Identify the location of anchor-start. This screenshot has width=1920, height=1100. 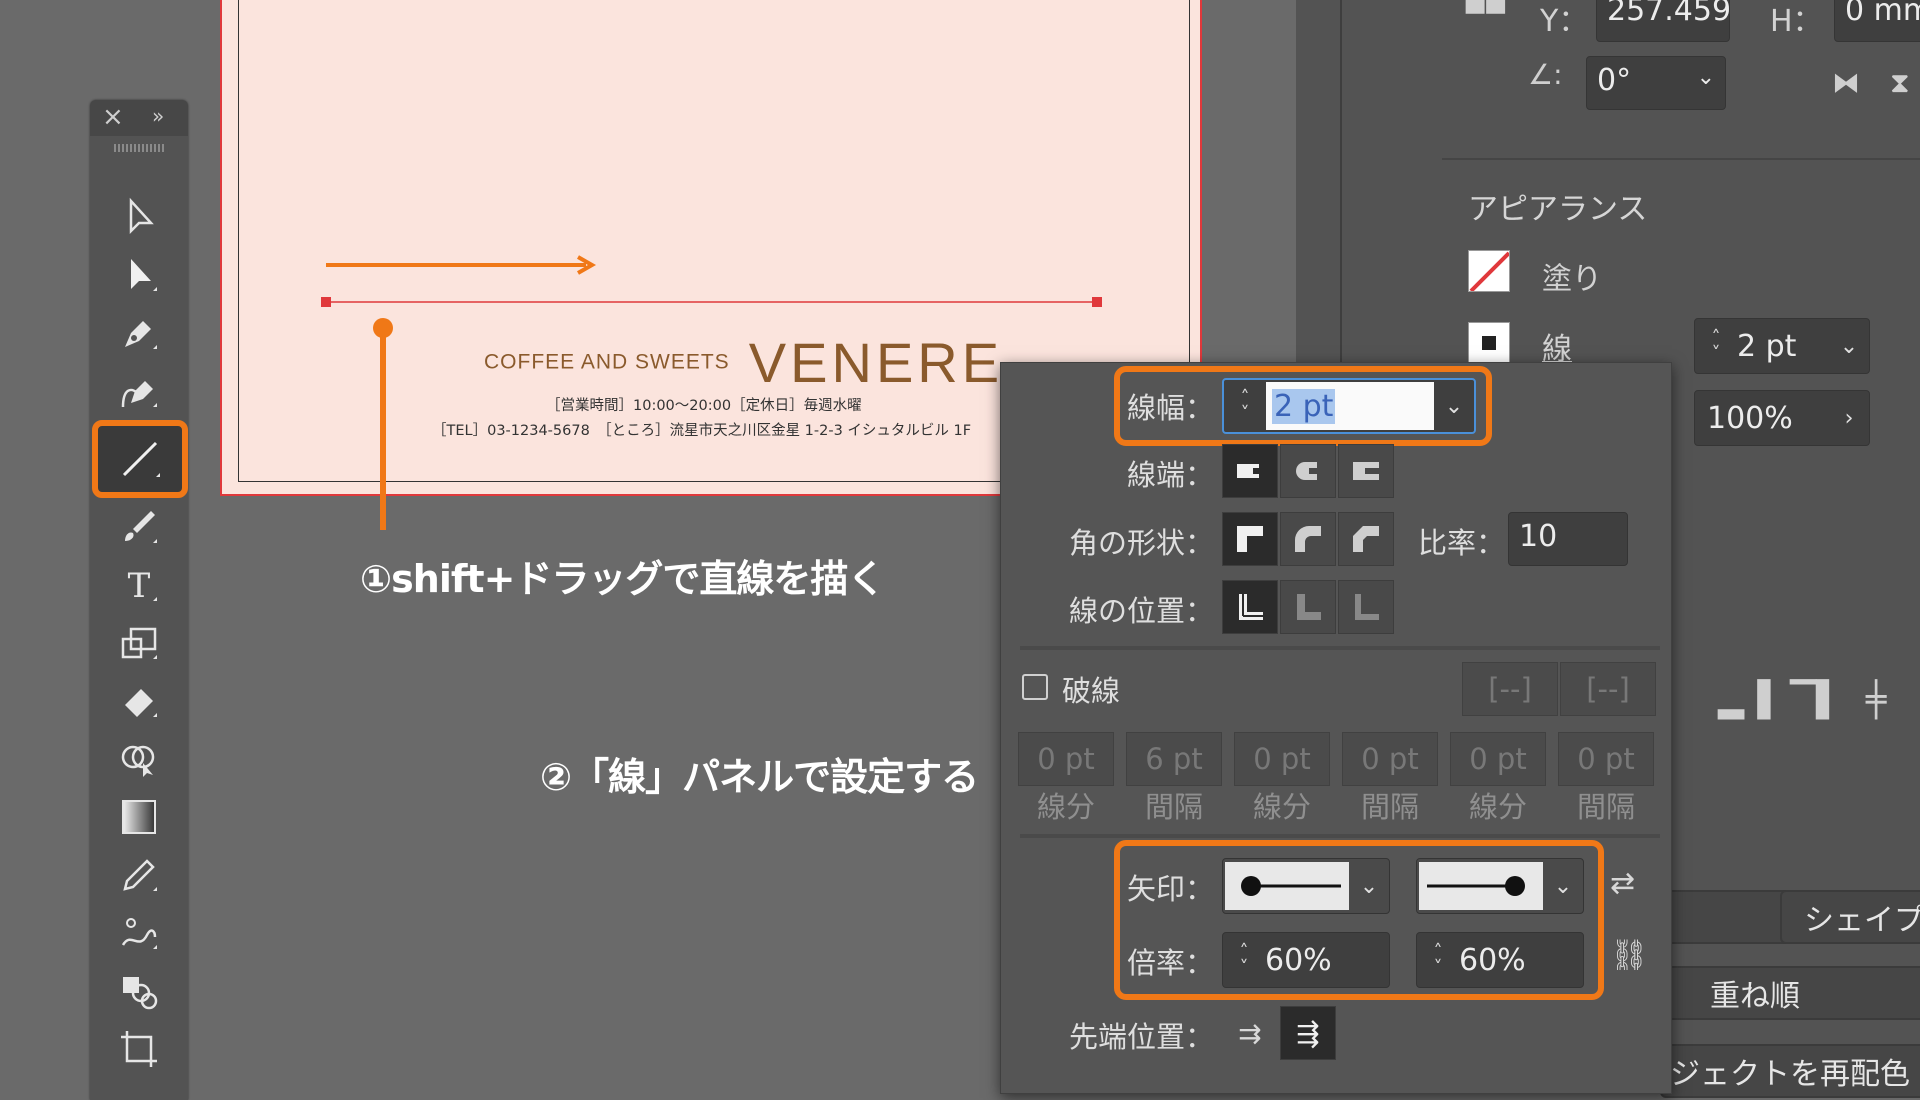
(326, 302).